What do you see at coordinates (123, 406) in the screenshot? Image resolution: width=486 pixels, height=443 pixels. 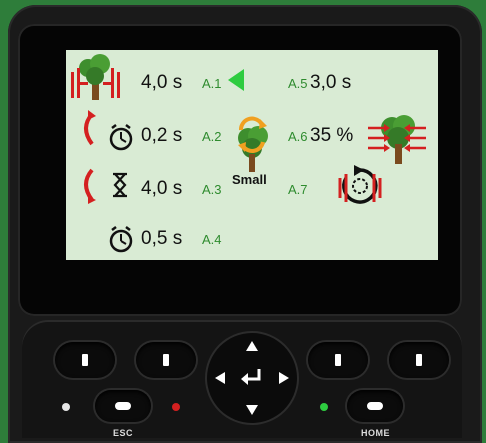 I see `esc-button` at bounding box center [123, 406].